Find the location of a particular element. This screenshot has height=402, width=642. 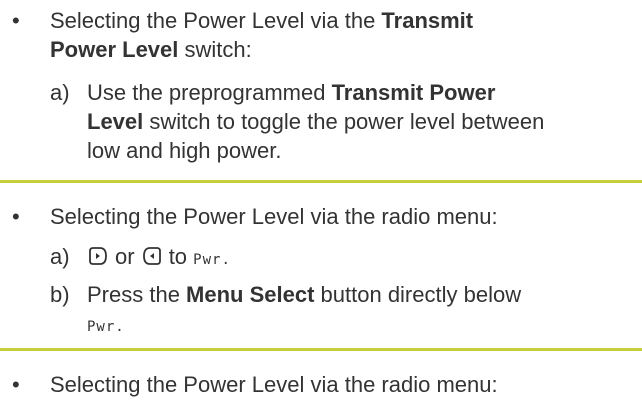

left-arrow-key-icon is located at coordinates (152, 259).